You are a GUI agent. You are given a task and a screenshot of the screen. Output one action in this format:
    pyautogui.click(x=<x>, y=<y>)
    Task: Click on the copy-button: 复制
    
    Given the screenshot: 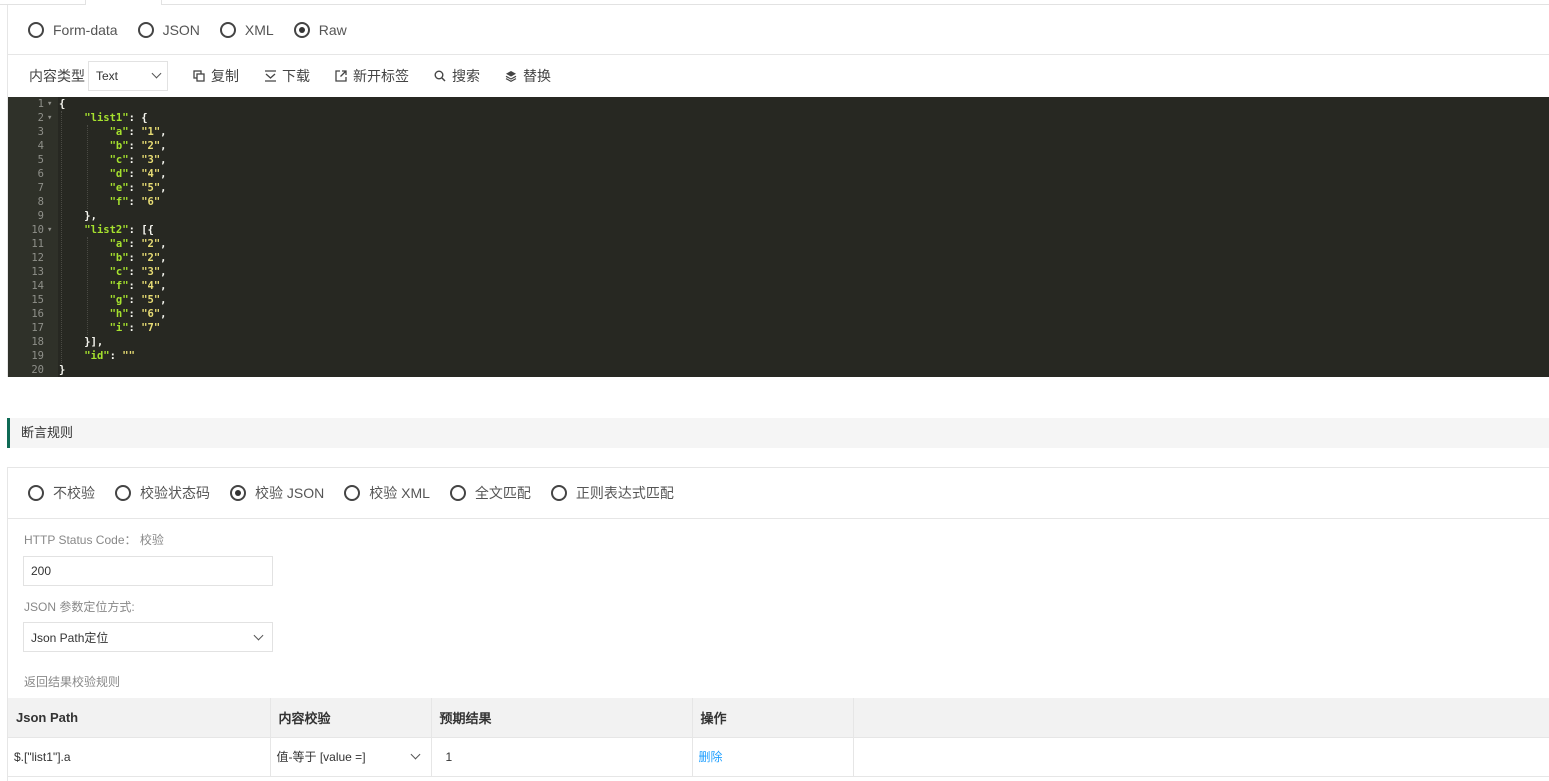 What is the action you would take?
    pyautogui.click(x=215, y=76)
    